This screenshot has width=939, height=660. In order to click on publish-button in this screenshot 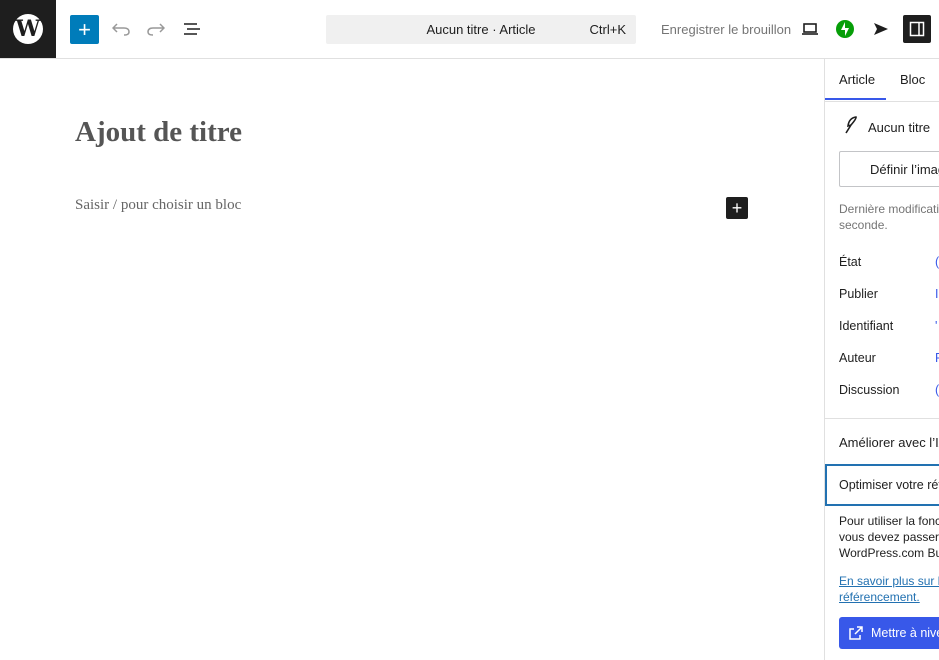, I will do `click(881, 29)`.